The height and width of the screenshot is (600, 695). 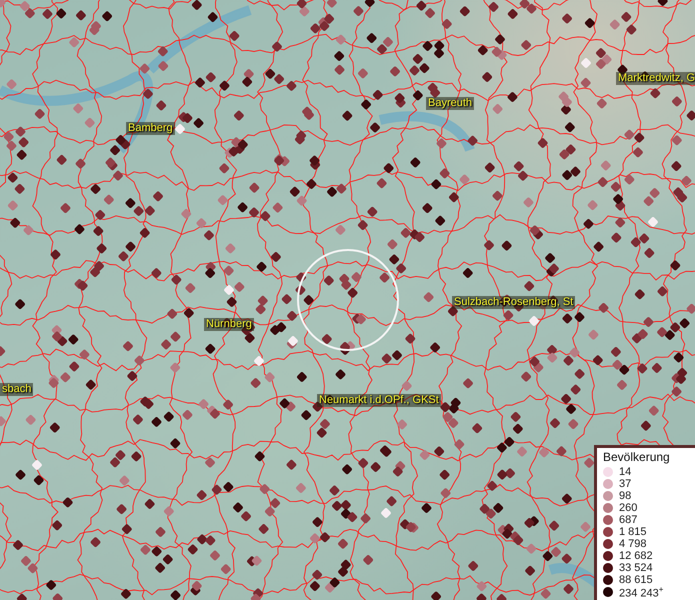 I want to click on legend-label: 12 682, so click(x=636, y=556).